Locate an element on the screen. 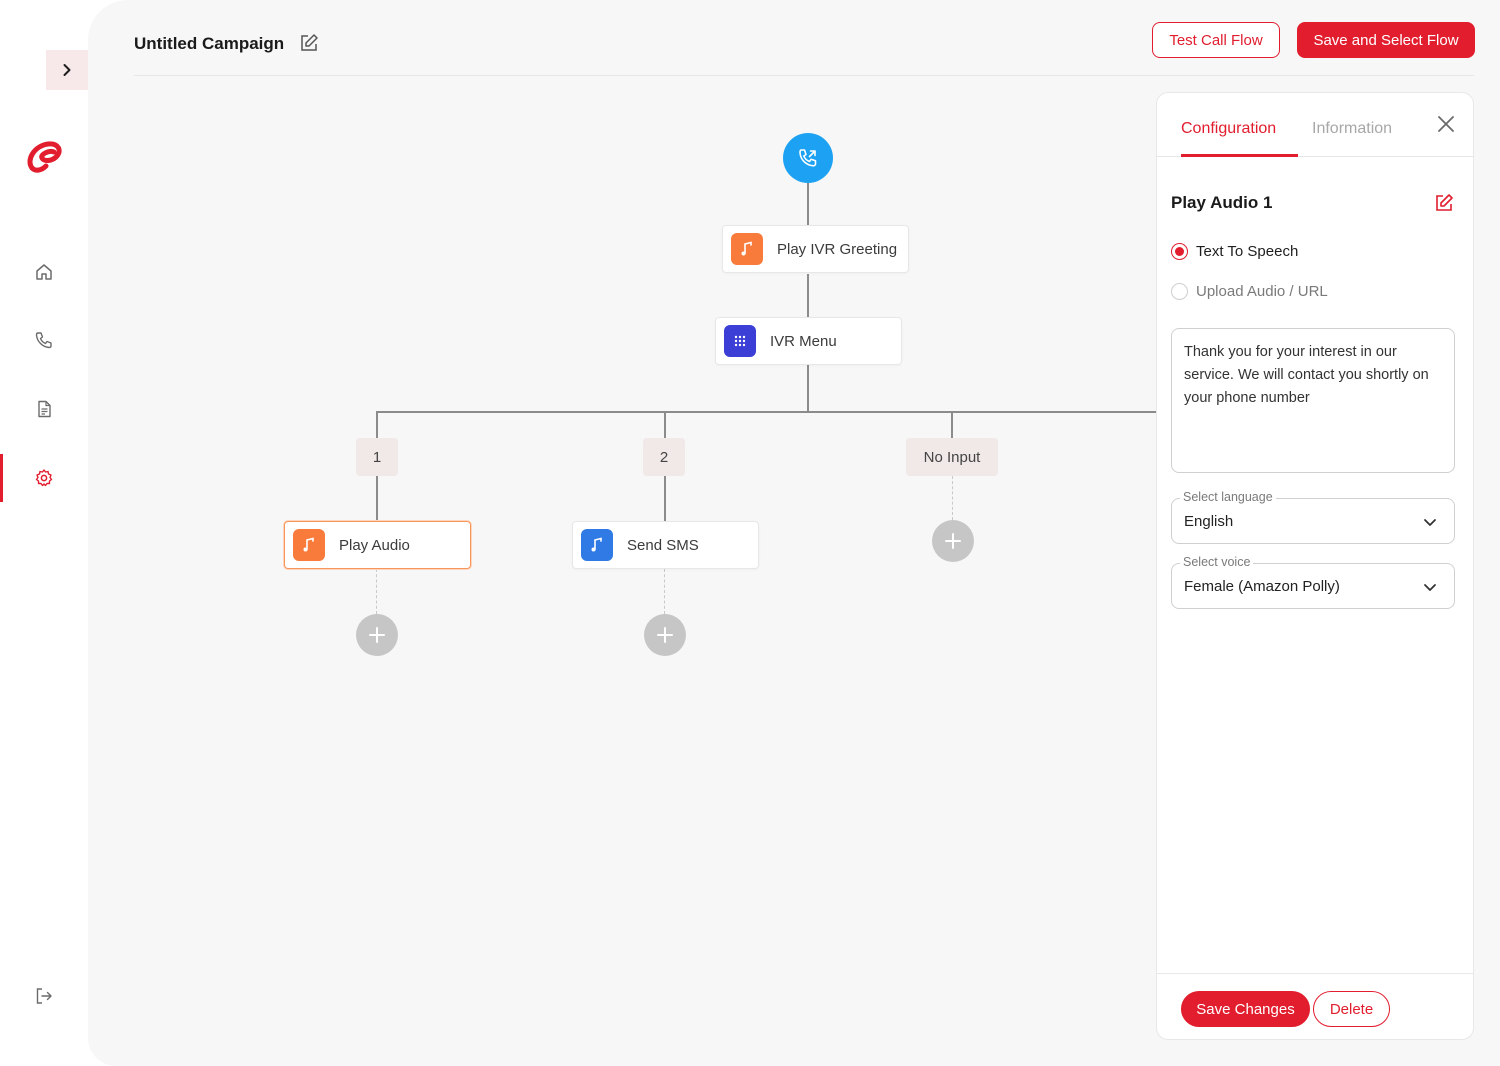  settings-icon is located at coordinates (44, 478).